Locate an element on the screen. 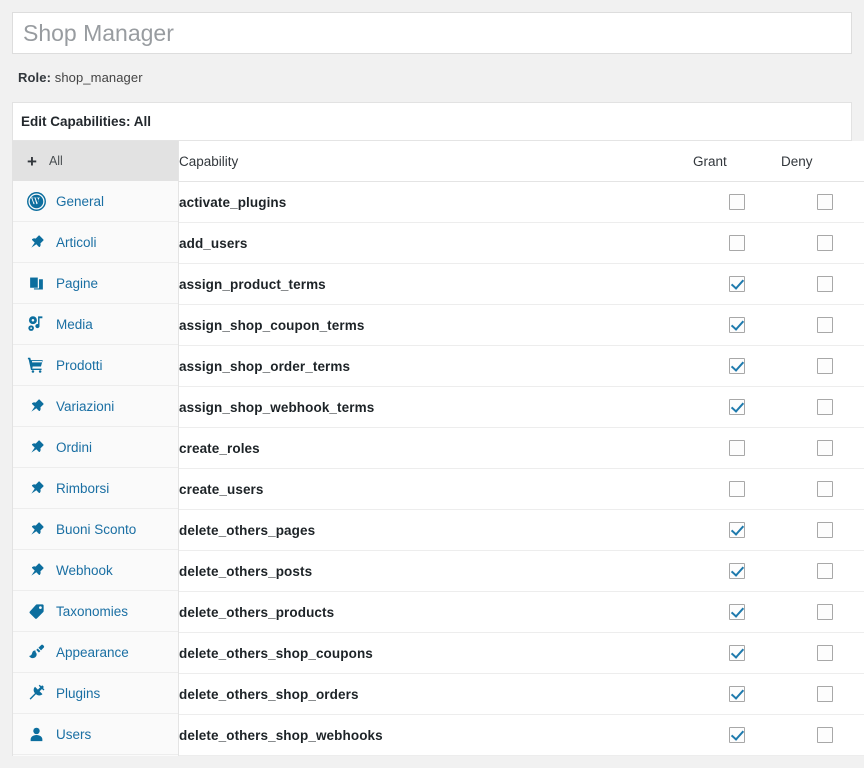  sidebar-item-general: General is located at coordinates (95, 201).